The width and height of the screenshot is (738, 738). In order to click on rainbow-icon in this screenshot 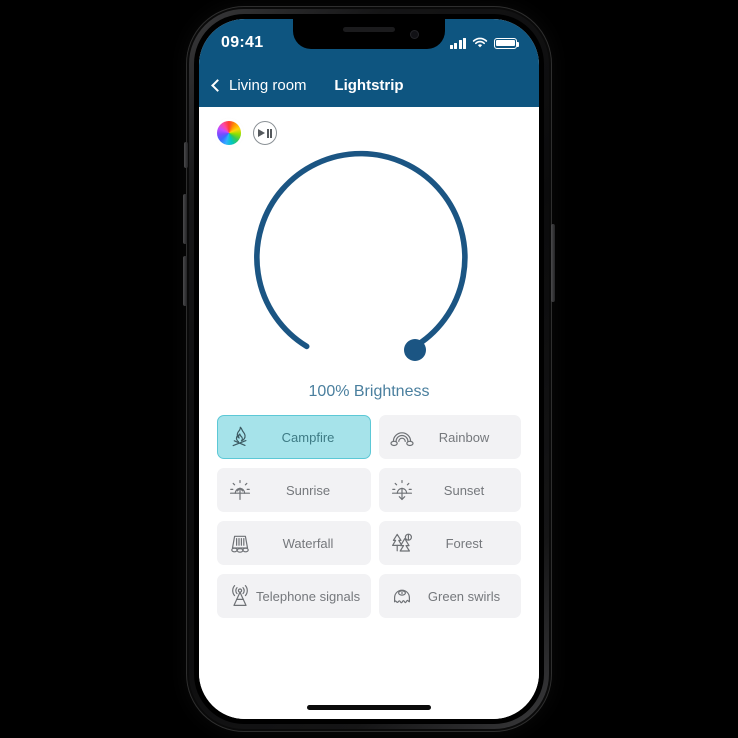, I will do `click(402, 437)`.